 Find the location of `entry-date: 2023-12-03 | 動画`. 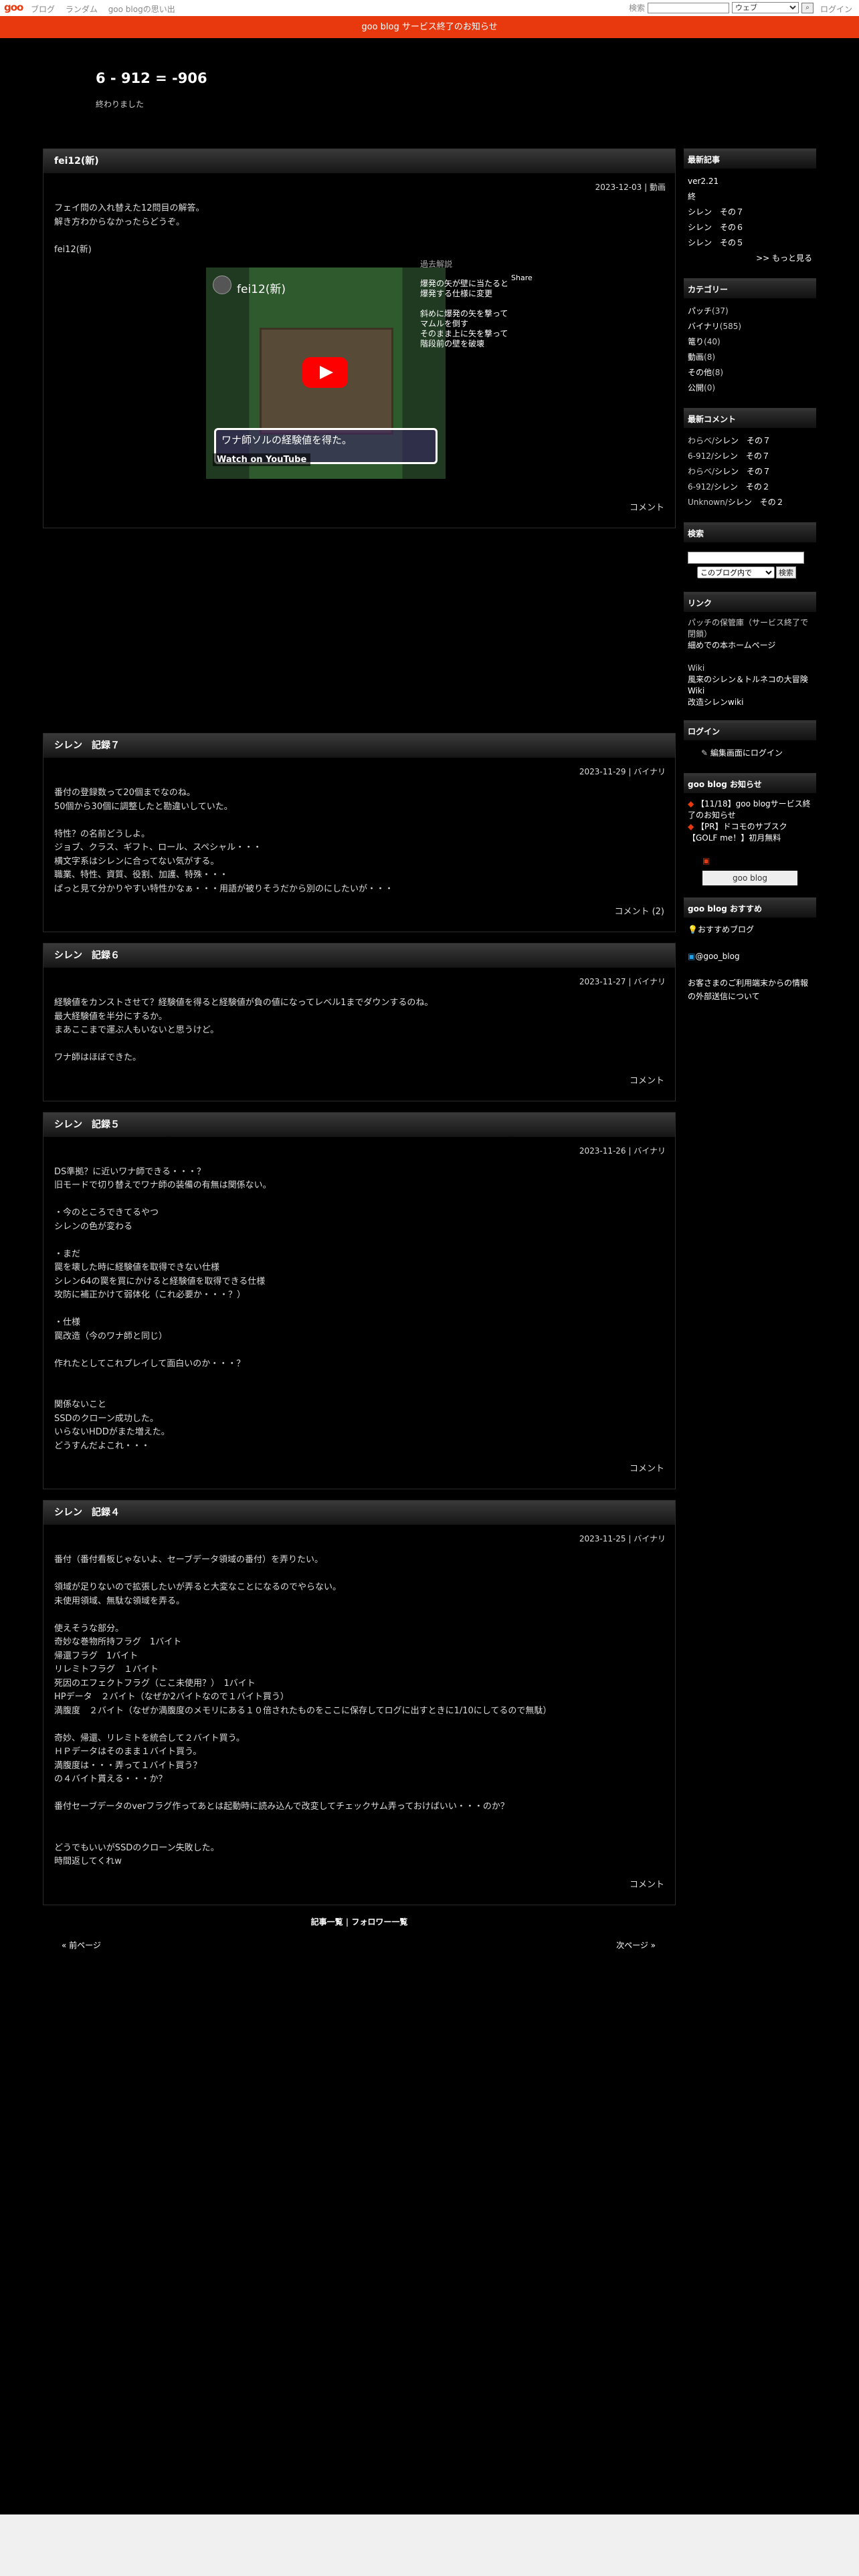

entry-date: 2023-12-03 | 動画 is located at coordinates (630, 187).